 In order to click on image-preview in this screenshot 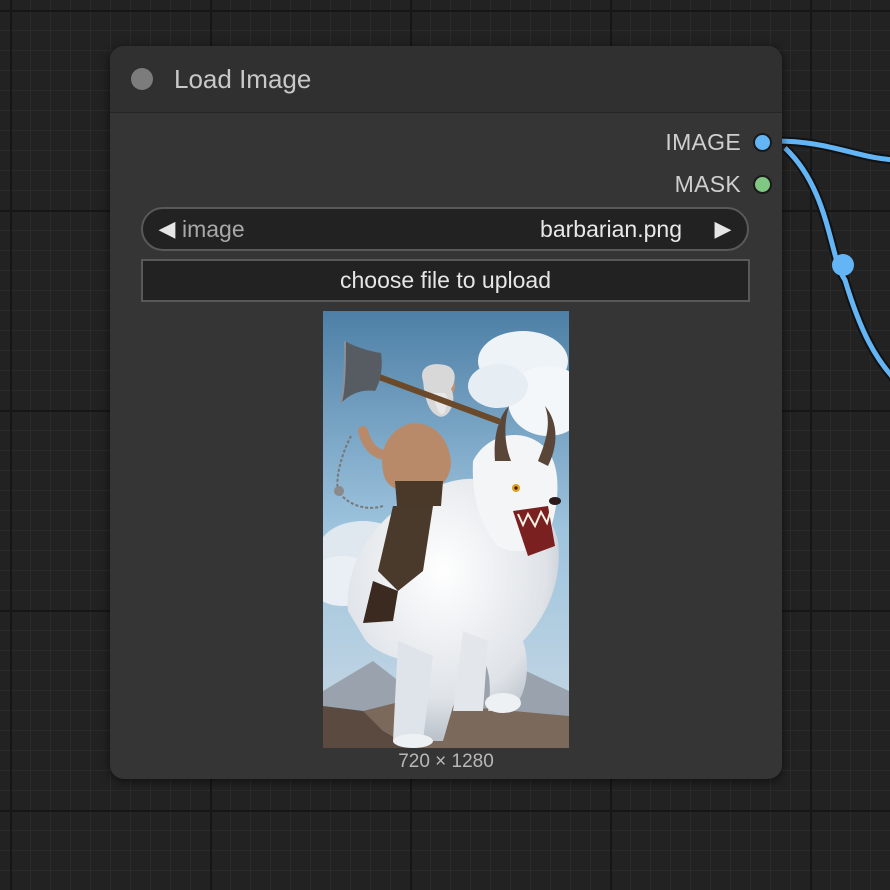, I will do `click(446, 529)`.